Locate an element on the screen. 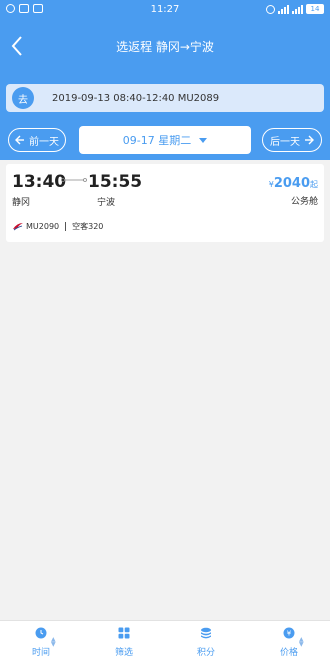  next-day-button: 后一天 is located at coordinates (292, 140).